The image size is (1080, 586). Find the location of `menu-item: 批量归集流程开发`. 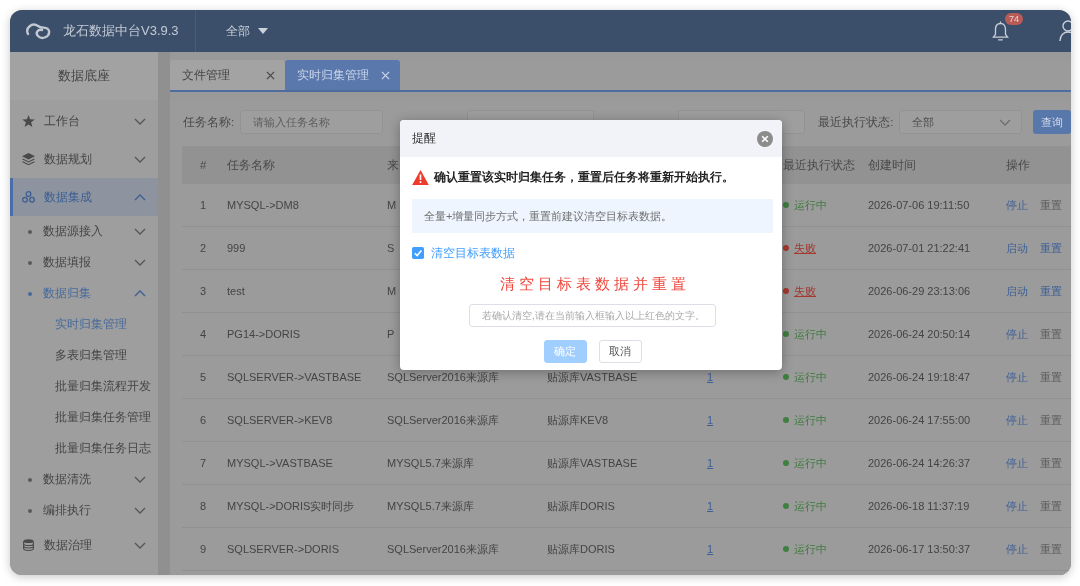

menu-item: 批量归集流程开发 is located at coordinates (84, 386).